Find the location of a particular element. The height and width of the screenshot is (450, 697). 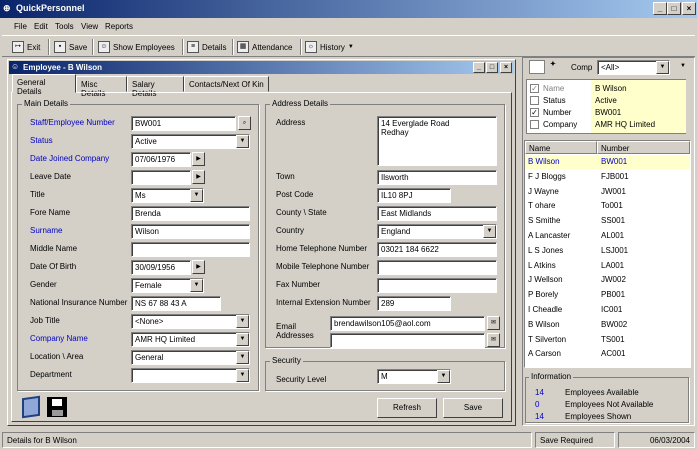

child-maximize-button: □ is located at coordinates (492, 67).